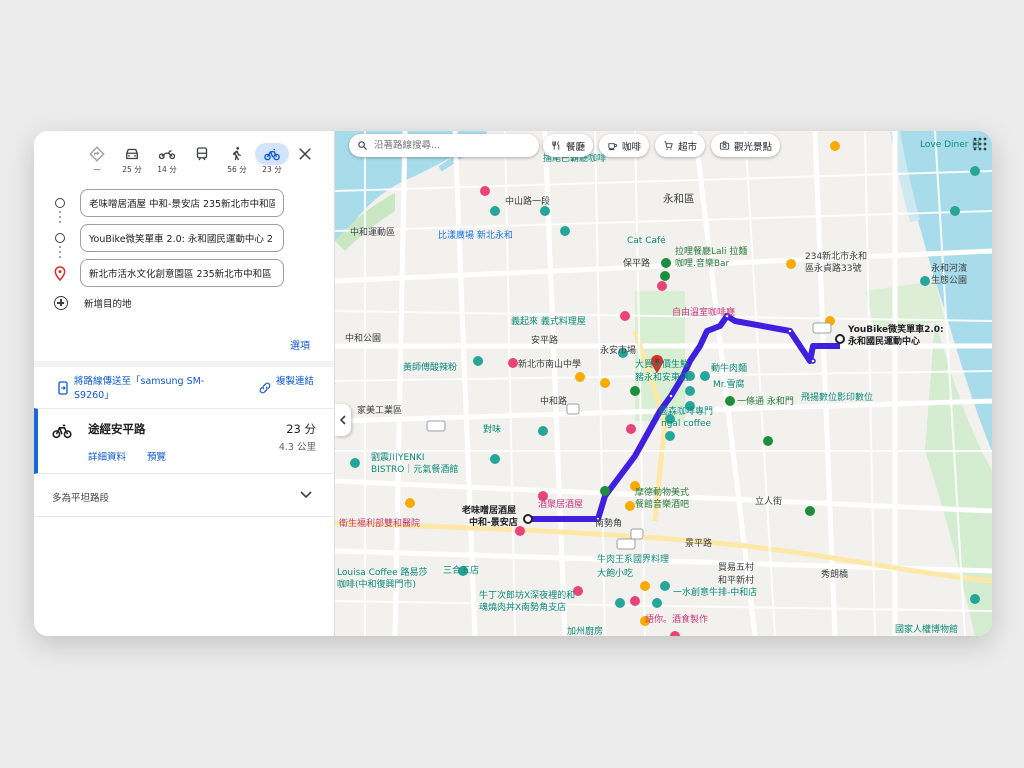 Image resolution: width=1024 pixels, height=768 pixels. I want to click on route-end-label: 永和國民運動中心, so click(884, 342).